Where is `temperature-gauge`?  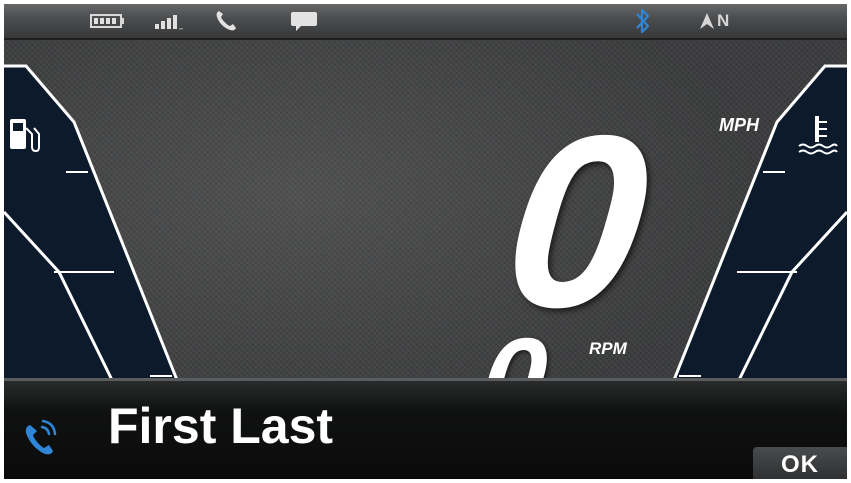 temperature-gauge is located at coordinates (759, 222).